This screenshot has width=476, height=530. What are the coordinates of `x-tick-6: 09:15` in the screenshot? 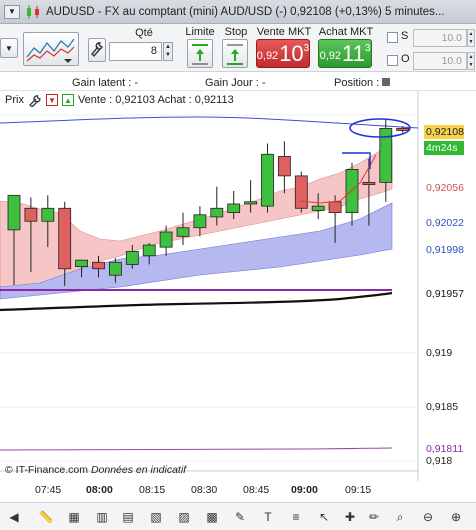 It's located at (358, 490).